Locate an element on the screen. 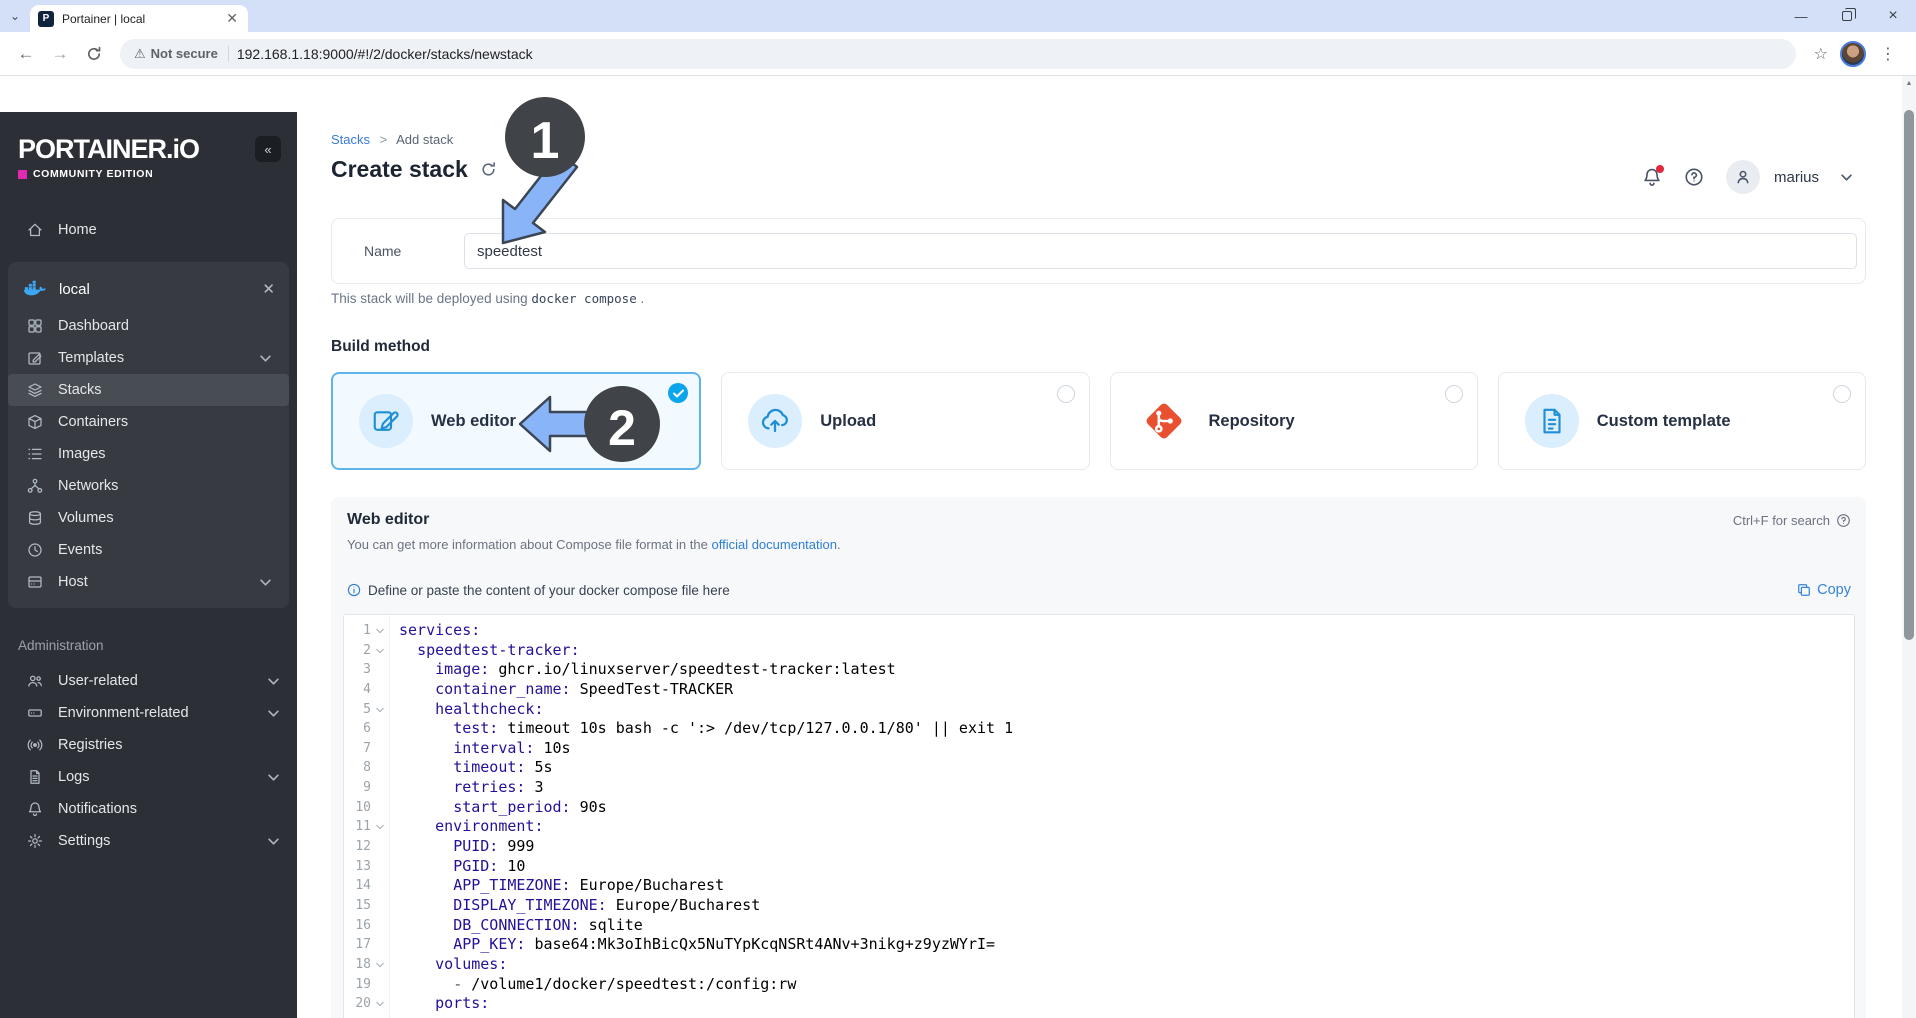 The image size is (1916, 1018). browser-menu-icon: ⋮ is located at coordinates (1888, 54).